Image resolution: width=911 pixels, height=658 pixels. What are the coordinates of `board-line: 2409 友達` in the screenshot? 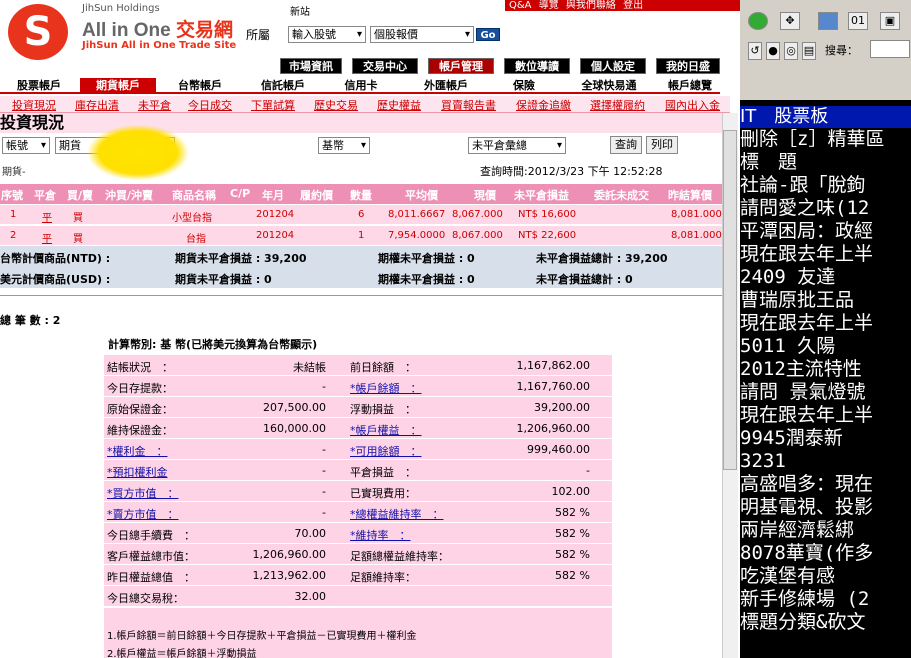 It's located at (787, 277).